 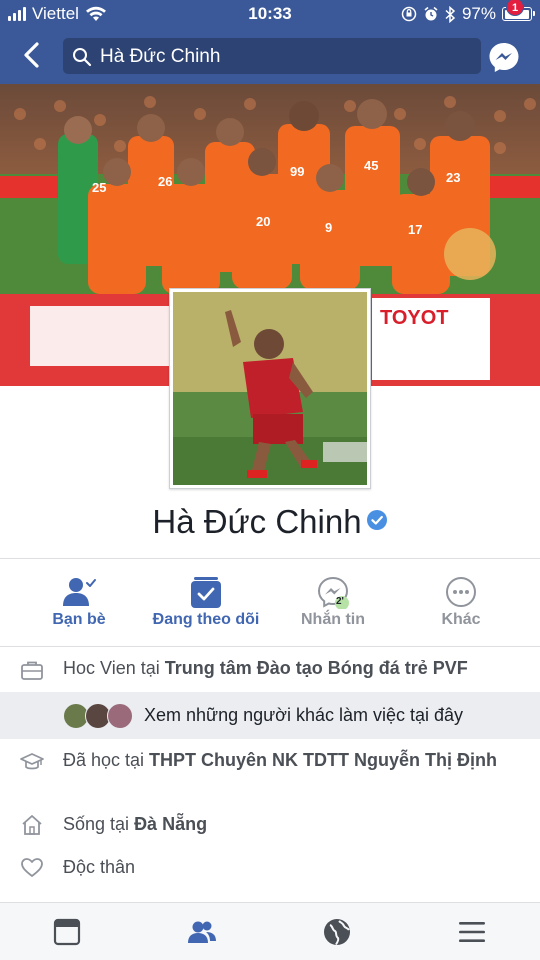 I want to click on svg-text: 45, so click(x=371, y=165).